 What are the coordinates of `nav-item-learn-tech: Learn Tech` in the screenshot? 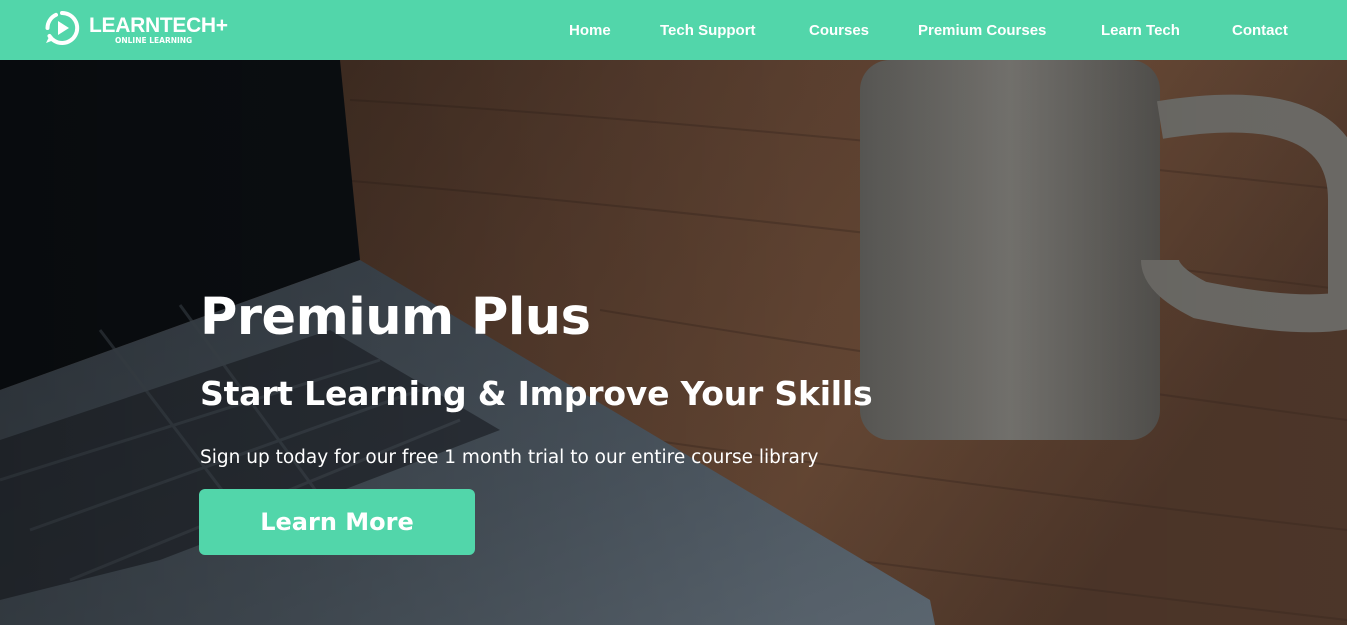 It's located at (1140, 30).